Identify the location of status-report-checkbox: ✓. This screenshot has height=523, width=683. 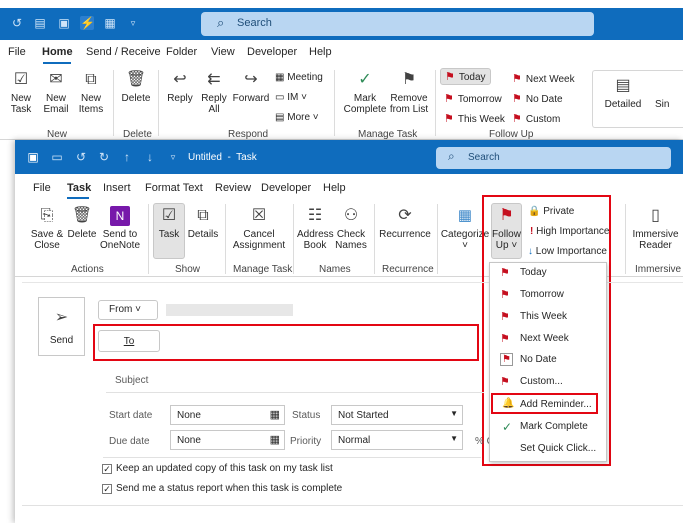
(107, 489).